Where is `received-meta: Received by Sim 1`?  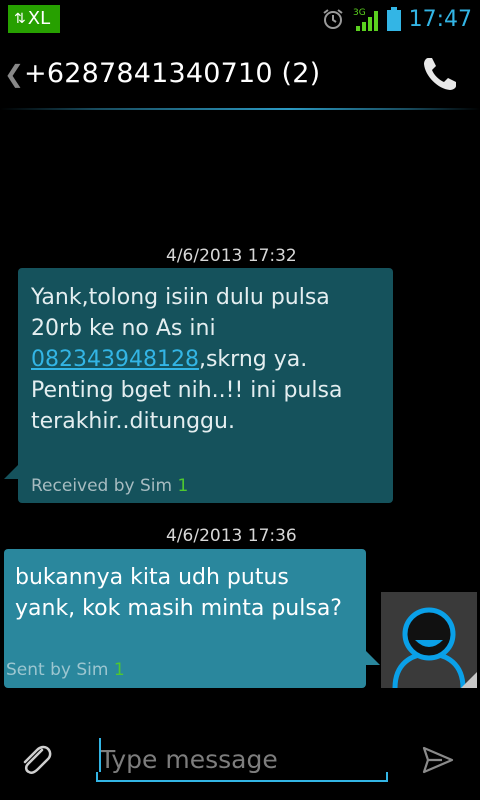
received-meta: Received by Sim 1 is located at coordinates (109, 486).